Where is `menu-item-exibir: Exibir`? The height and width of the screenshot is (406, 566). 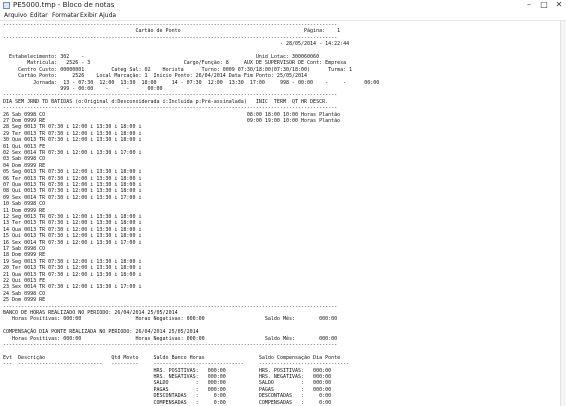 menu-item-exibir: Exibir is located at coordinates (88, 15).